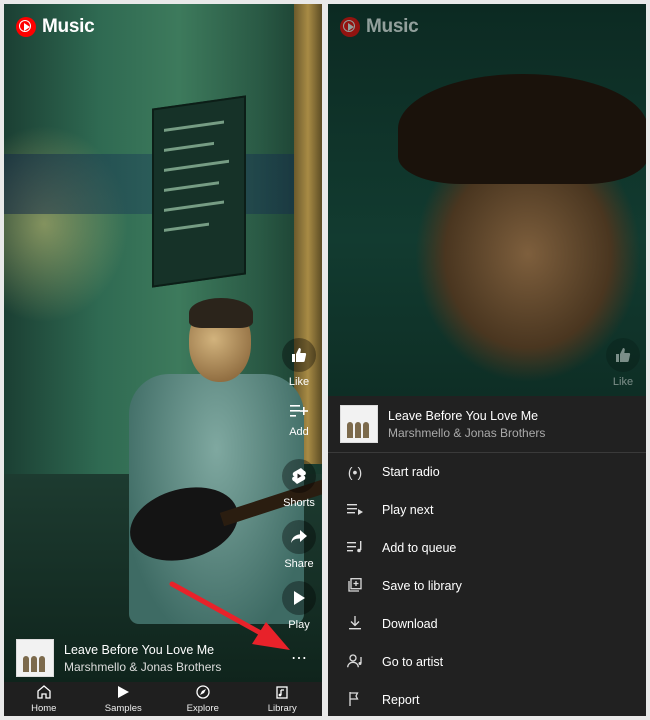  Describe the element at coordinates (199, 191) in the screenshot. I see `subway-sign` at that location.